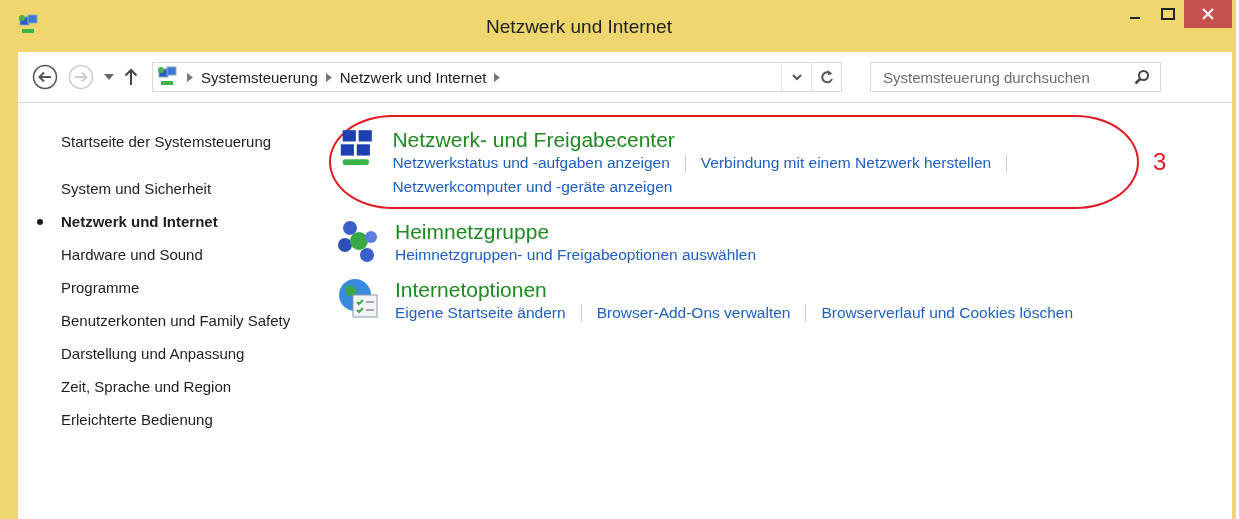  What do you see at coordinates (1015, 77) in the screenshot?
I see `search-field: Systemsteuerung durchsuchen` at bounding box center [1015, 77].